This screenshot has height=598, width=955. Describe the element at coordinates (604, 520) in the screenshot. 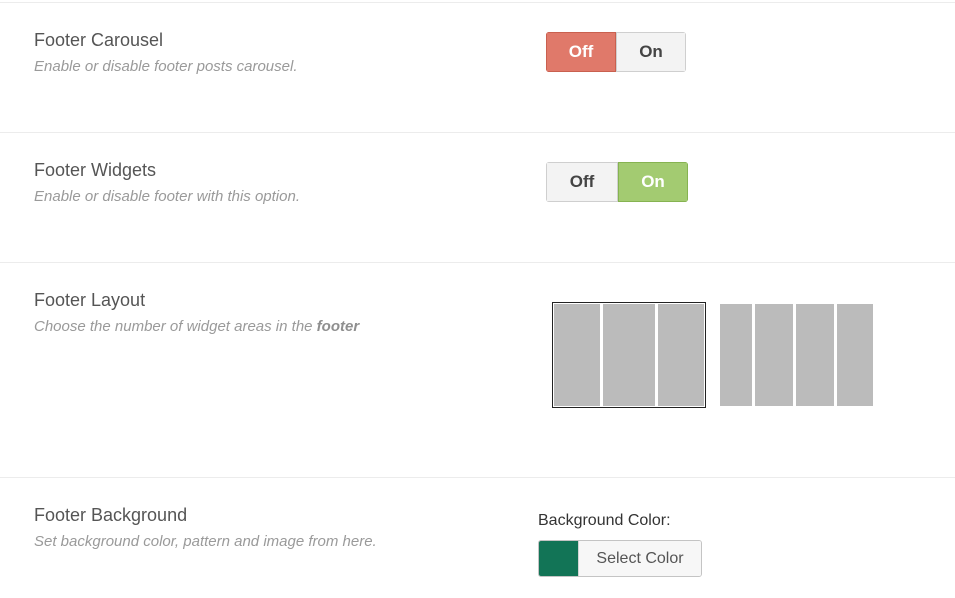

I see `background-color-label: Background Color:` at that location.